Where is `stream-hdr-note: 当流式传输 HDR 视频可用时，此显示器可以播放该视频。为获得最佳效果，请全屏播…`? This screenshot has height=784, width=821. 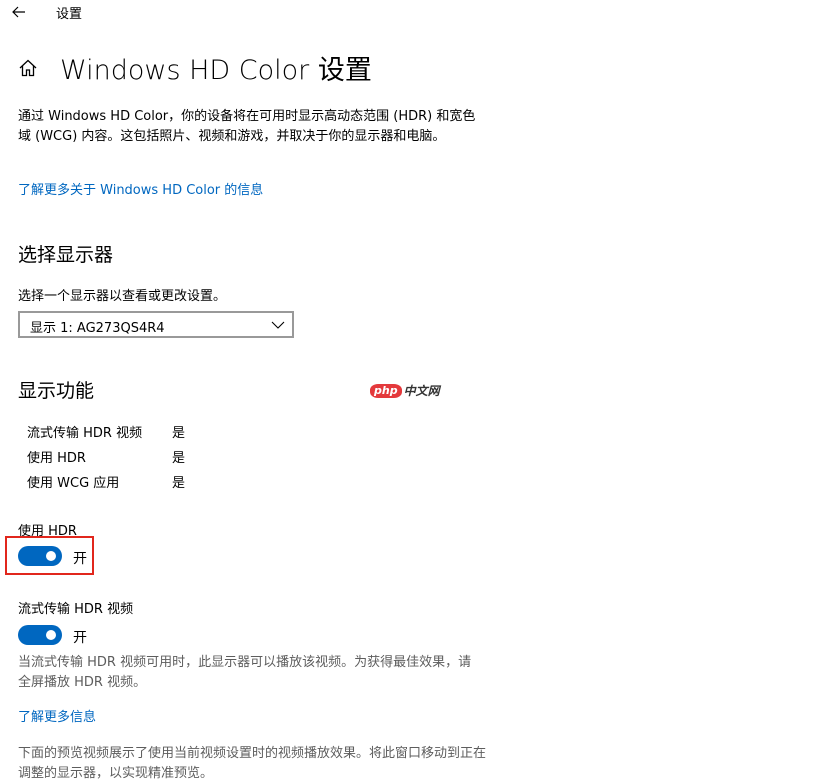
stream-hdr-note: 当流式传输 HDR 视频可用时，此显示器可以播放该视频。为获得最佳效果，请全屏播… is located at coordinates (245, 672).